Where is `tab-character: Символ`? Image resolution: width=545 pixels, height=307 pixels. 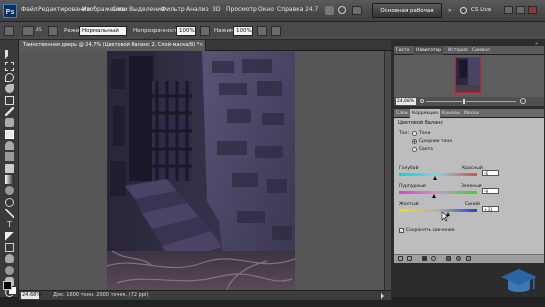
tab-character: Символ is located at coordinates (481, 50).